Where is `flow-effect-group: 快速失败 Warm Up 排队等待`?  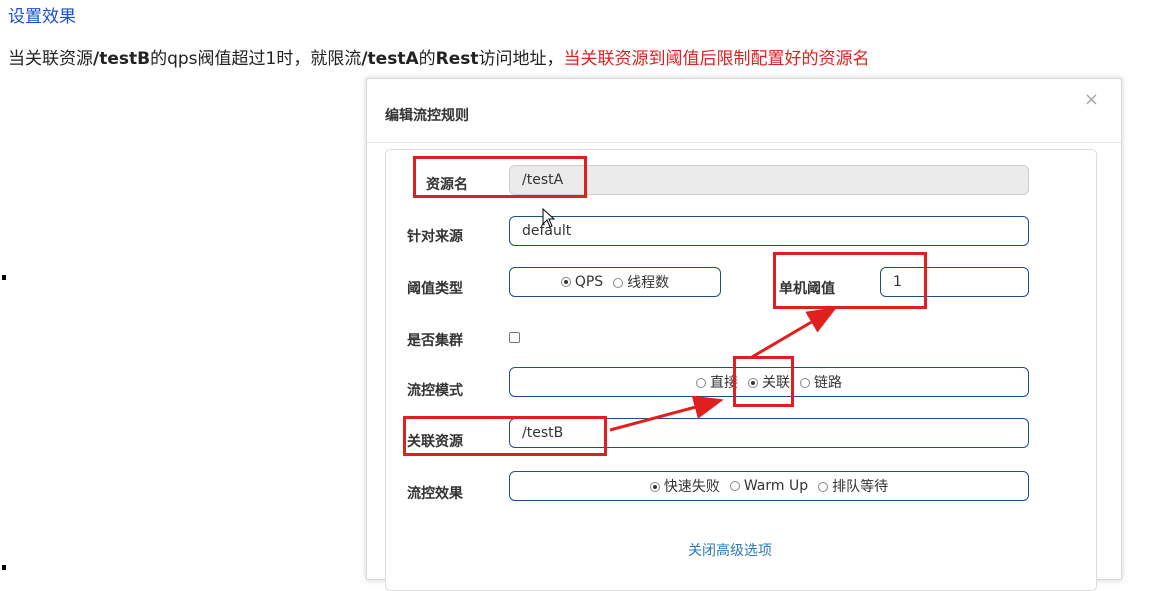
flow-effect-group: 快速失败 Warm Up 排队等待 is located at coordinates (769, 486).